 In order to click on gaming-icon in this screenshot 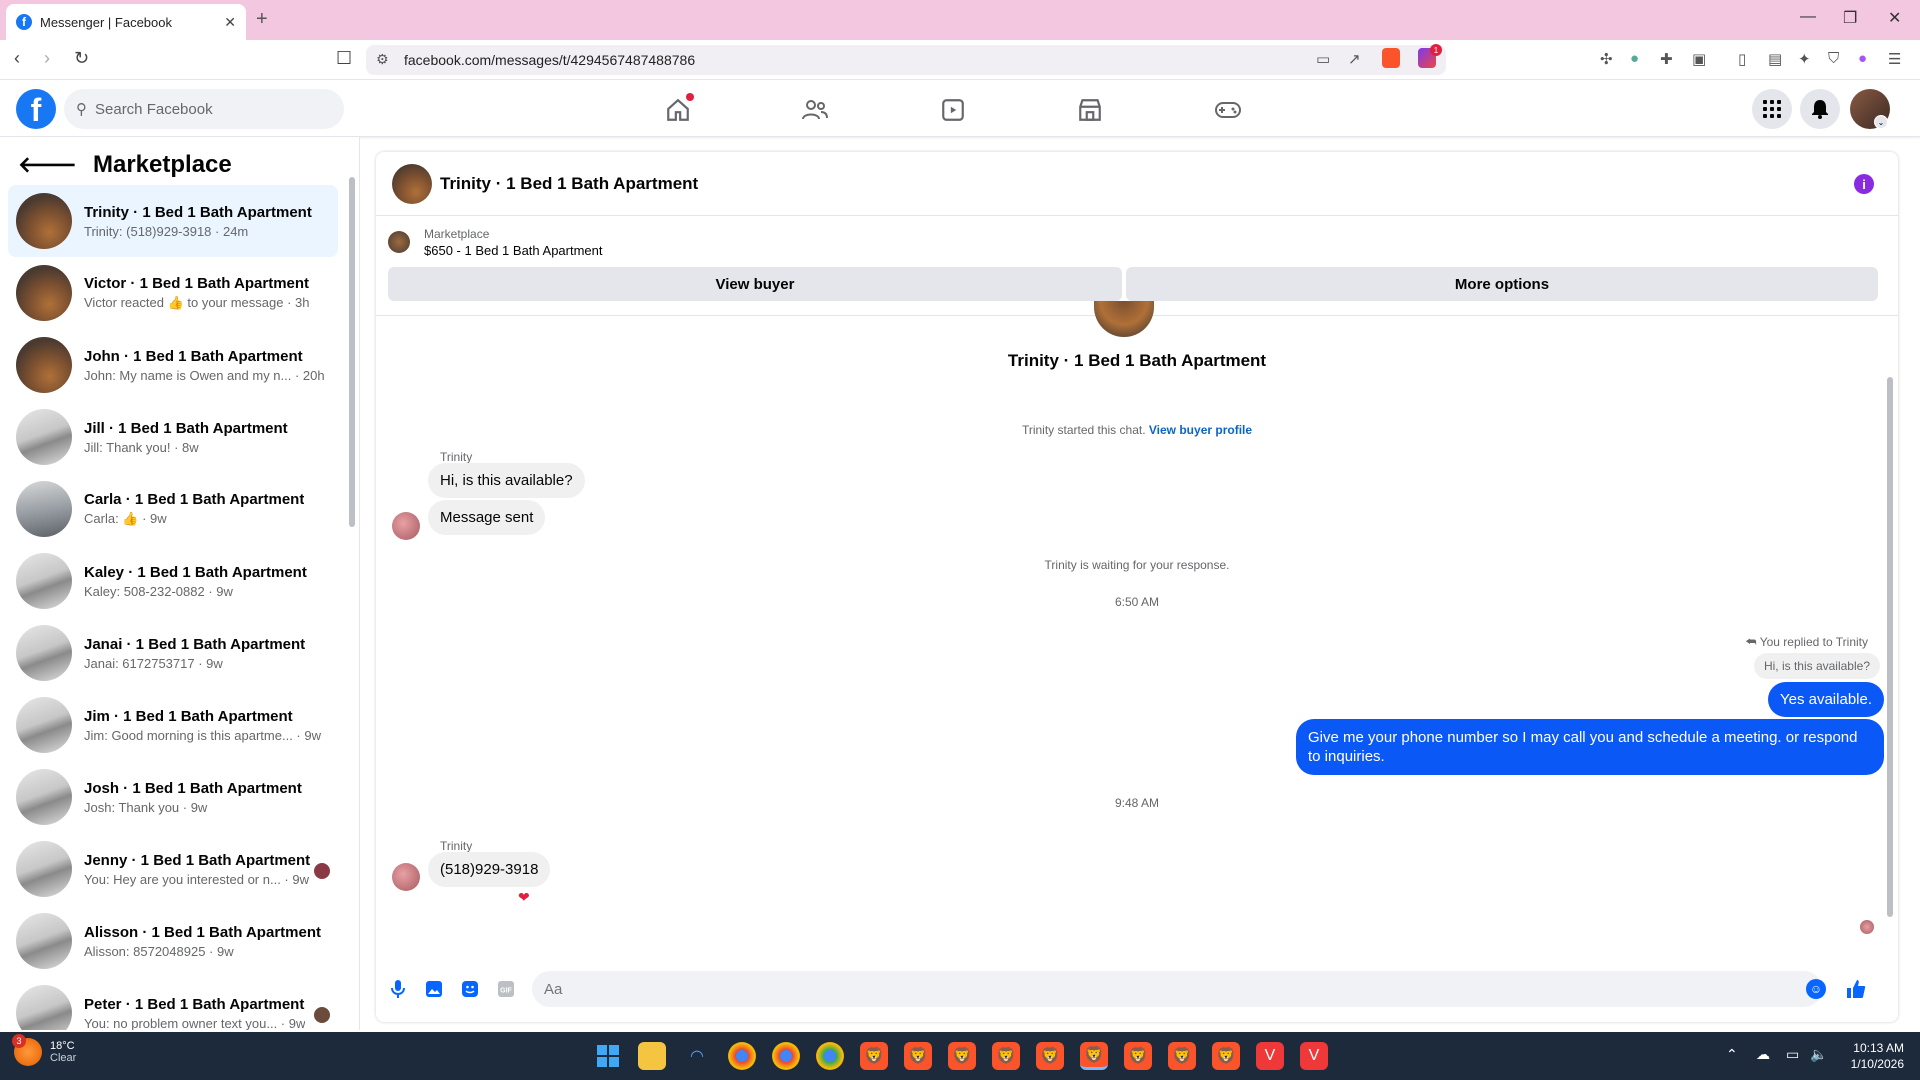, I will do `click(1228, 110)`.